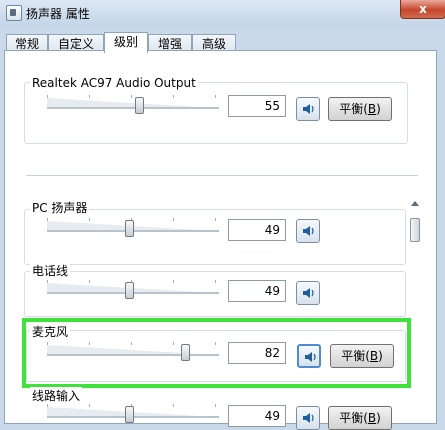 This screenshot has width=445, height=430. Describe the element at coordinates (415, 204) in the screenshot. I see `scroll-up-arrow-icon` at that location.